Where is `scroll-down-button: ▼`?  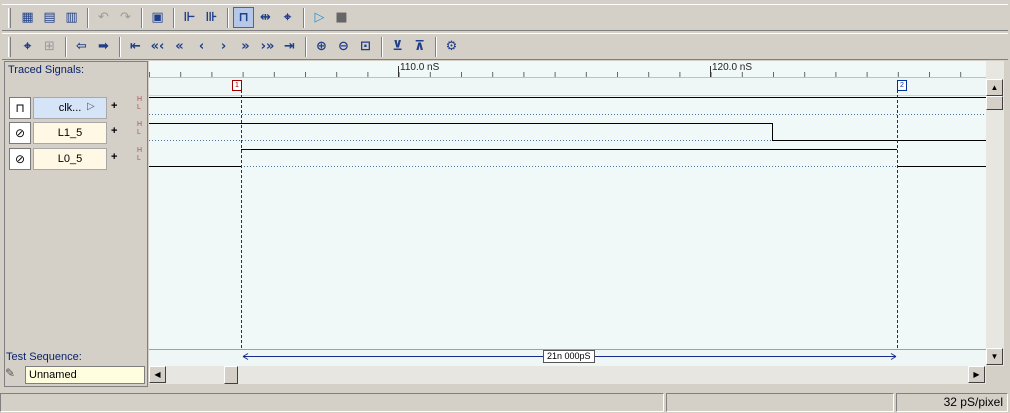
scroll-down-button: ▼ is located at coordinates (994, 356).